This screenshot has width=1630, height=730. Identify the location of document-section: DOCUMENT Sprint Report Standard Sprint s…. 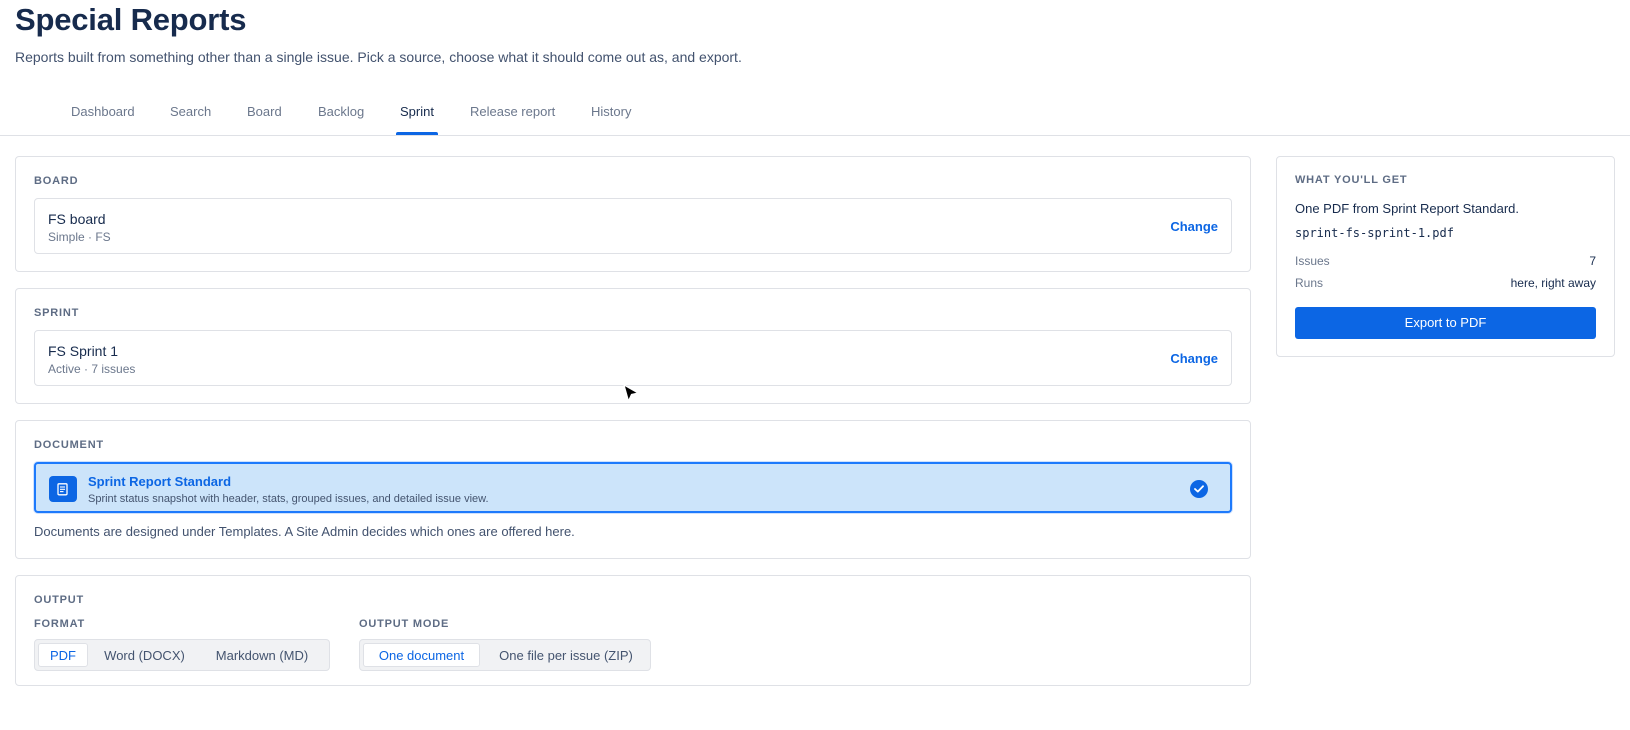
(633, 489).